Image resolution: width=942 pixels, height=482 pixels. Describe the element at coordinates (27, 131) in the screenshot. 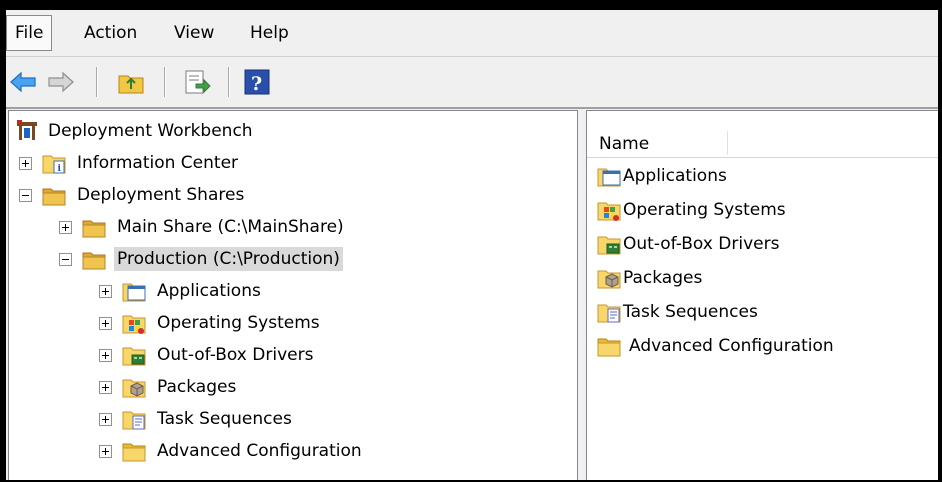

I see `workbench-icon` at that location.